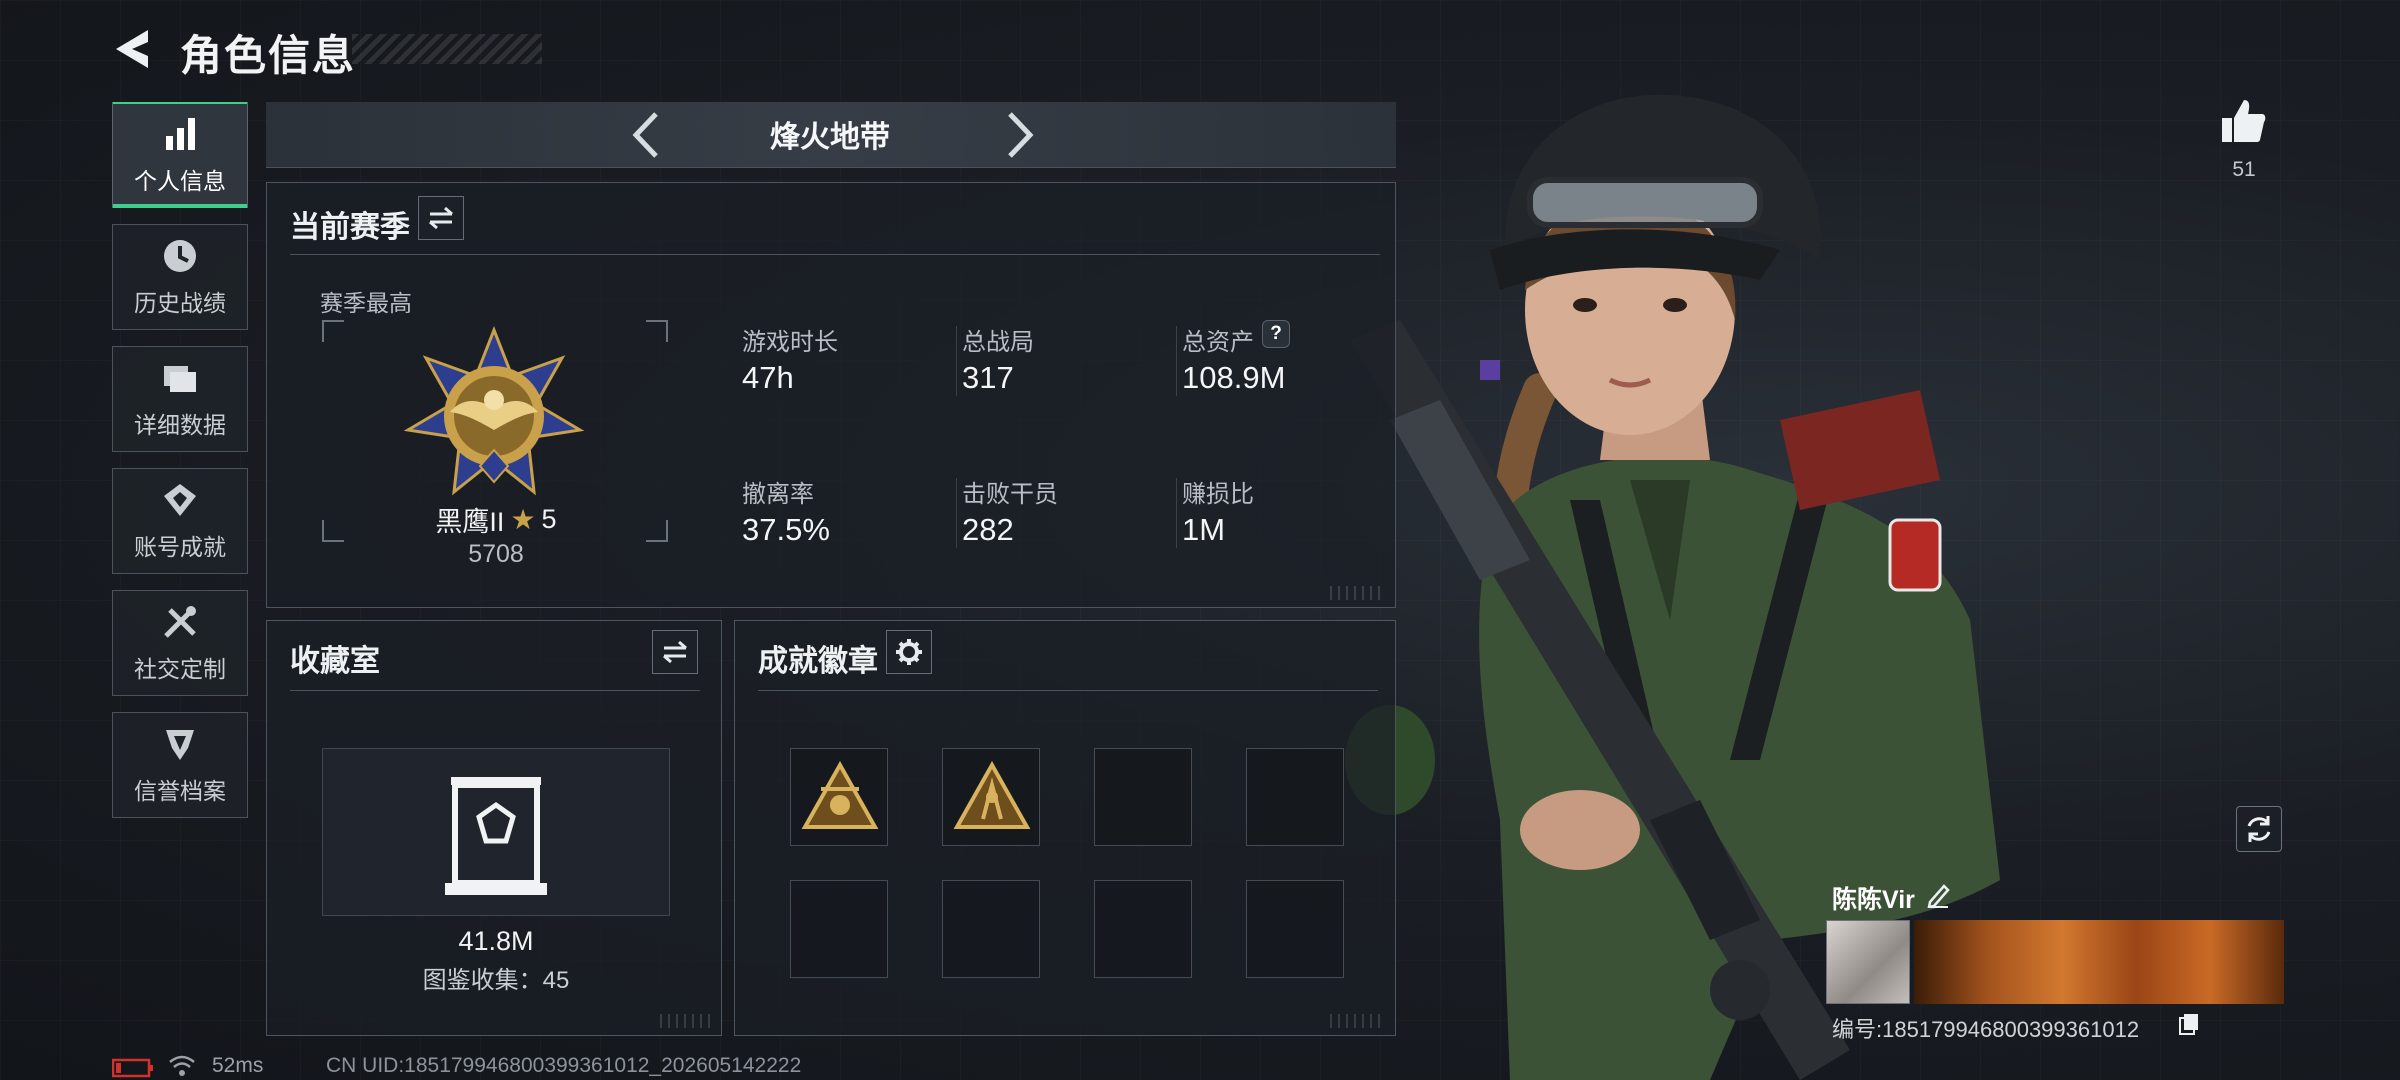  I want to click on back-button, so click(134, 49).